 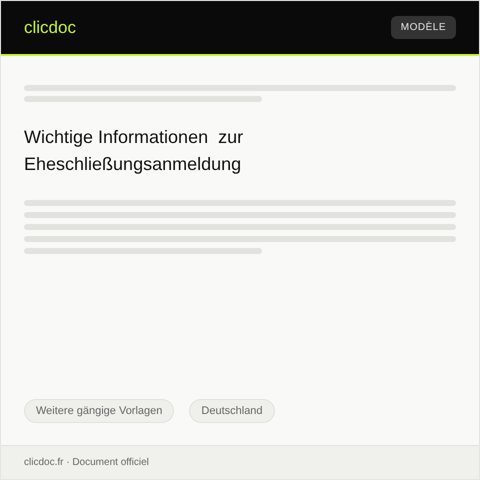 What do you see at coordinates (50, 27) in the screenshot?
I see `logo: clicdoc` at bounding box center [50, 27].